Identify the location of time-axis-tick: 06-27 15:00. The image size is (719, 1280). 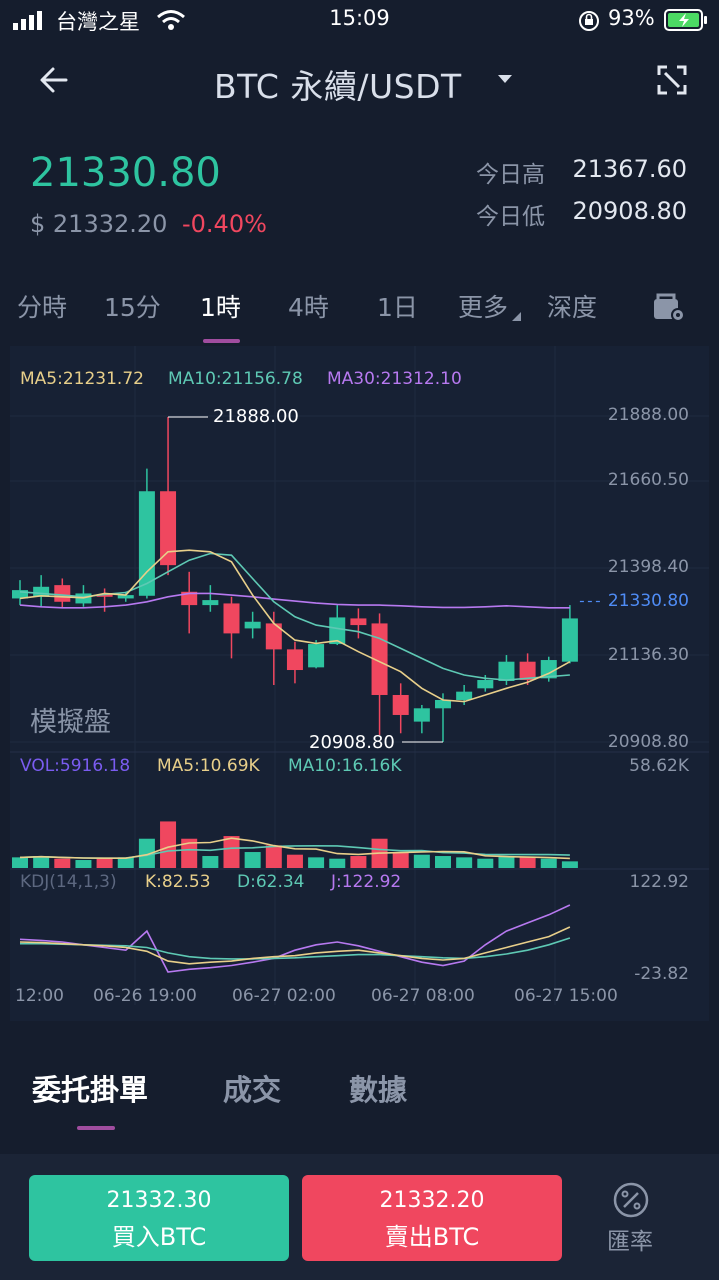
(566, 996).